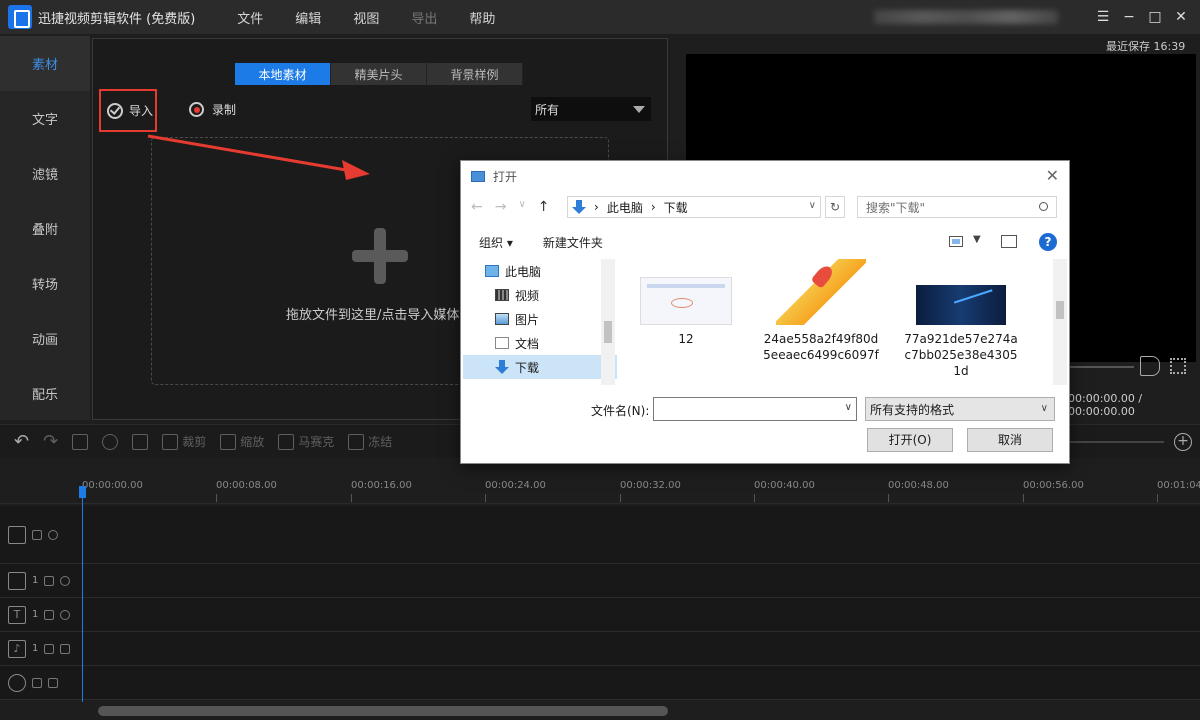 This screenshot has height=720, width=1200. What do you see at coordinates (1048, 242) in the screenshot?
I see `help-icon: ?` at bounding box center [1048, 242].